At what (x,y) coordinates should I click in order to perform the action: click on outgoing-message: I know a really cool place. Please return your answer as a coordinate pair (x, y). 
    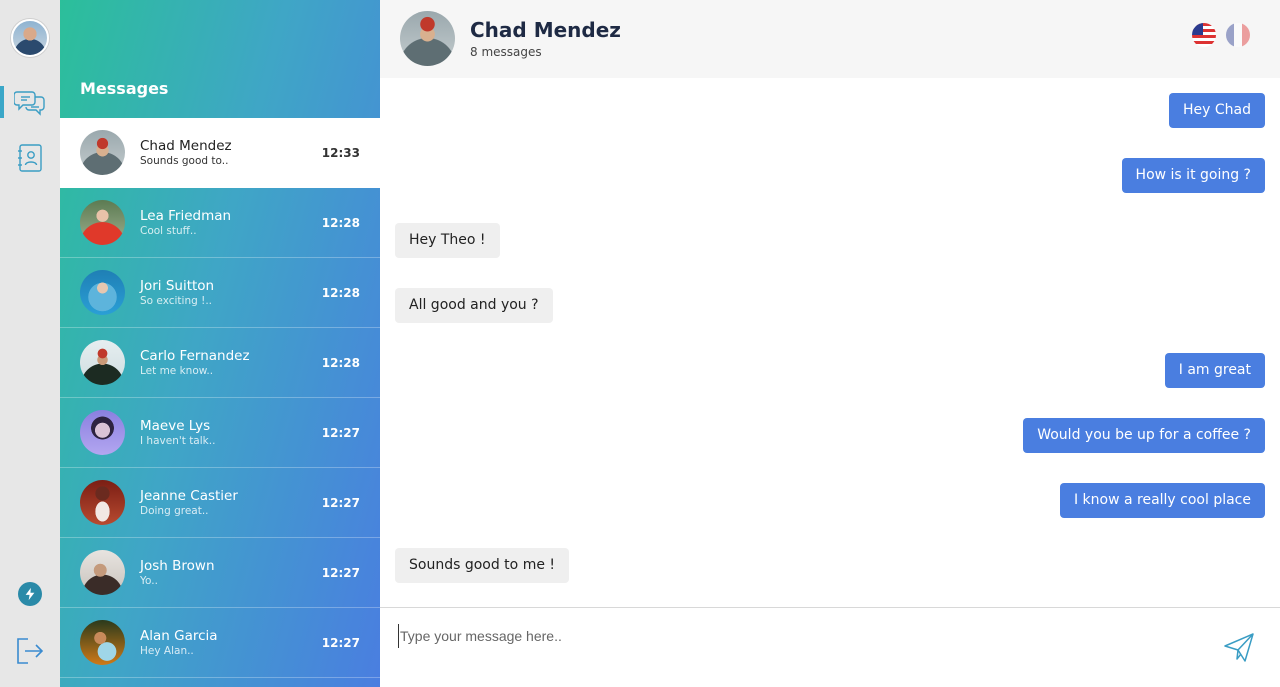
    Looking at the image, I should click on (1162, 500).